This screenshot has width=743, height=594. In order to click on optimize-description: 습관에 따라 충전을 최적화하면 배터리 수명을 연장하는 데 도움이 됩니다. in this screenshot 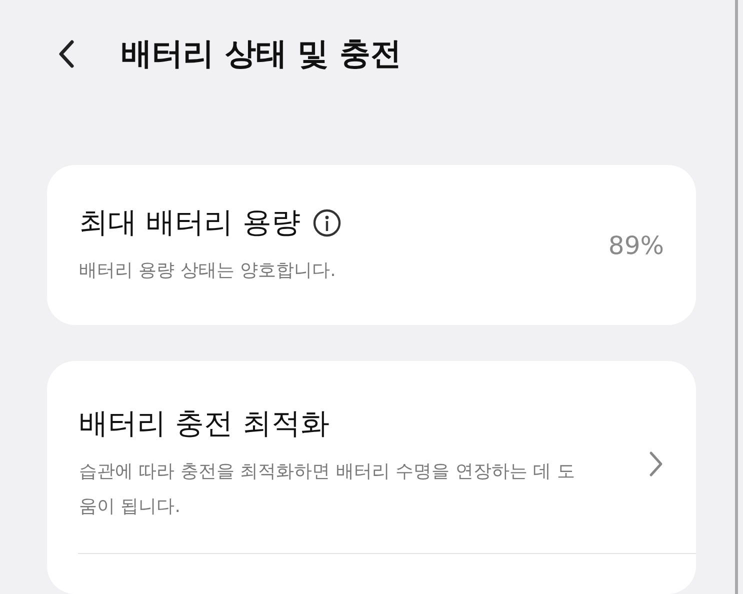, I will do `click(327, 489)`.